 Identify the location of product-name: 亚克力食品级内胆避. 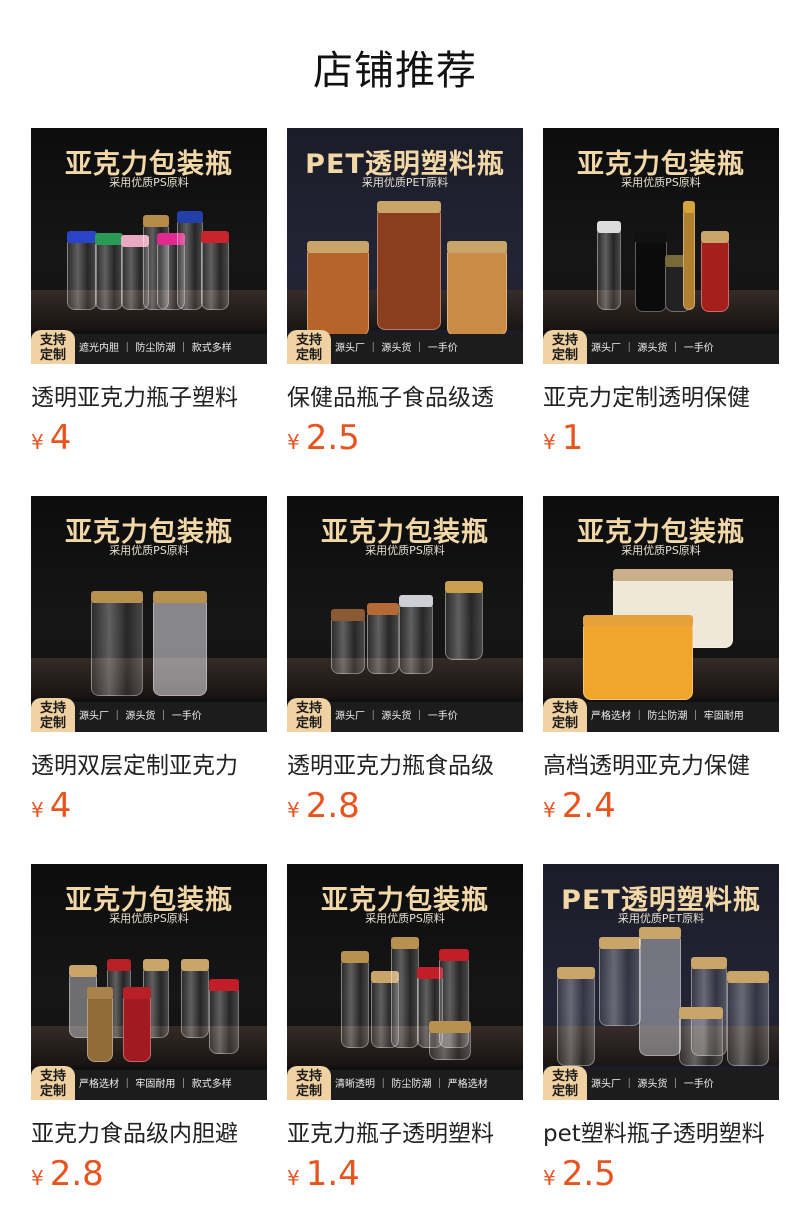
(149, 1131).